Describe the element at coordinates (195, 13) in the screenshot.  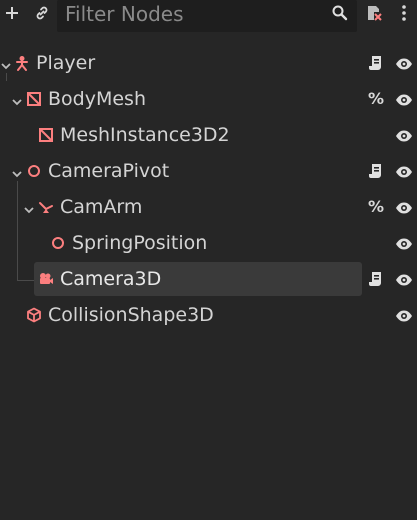
I see `filter-nodes-input` at that location.